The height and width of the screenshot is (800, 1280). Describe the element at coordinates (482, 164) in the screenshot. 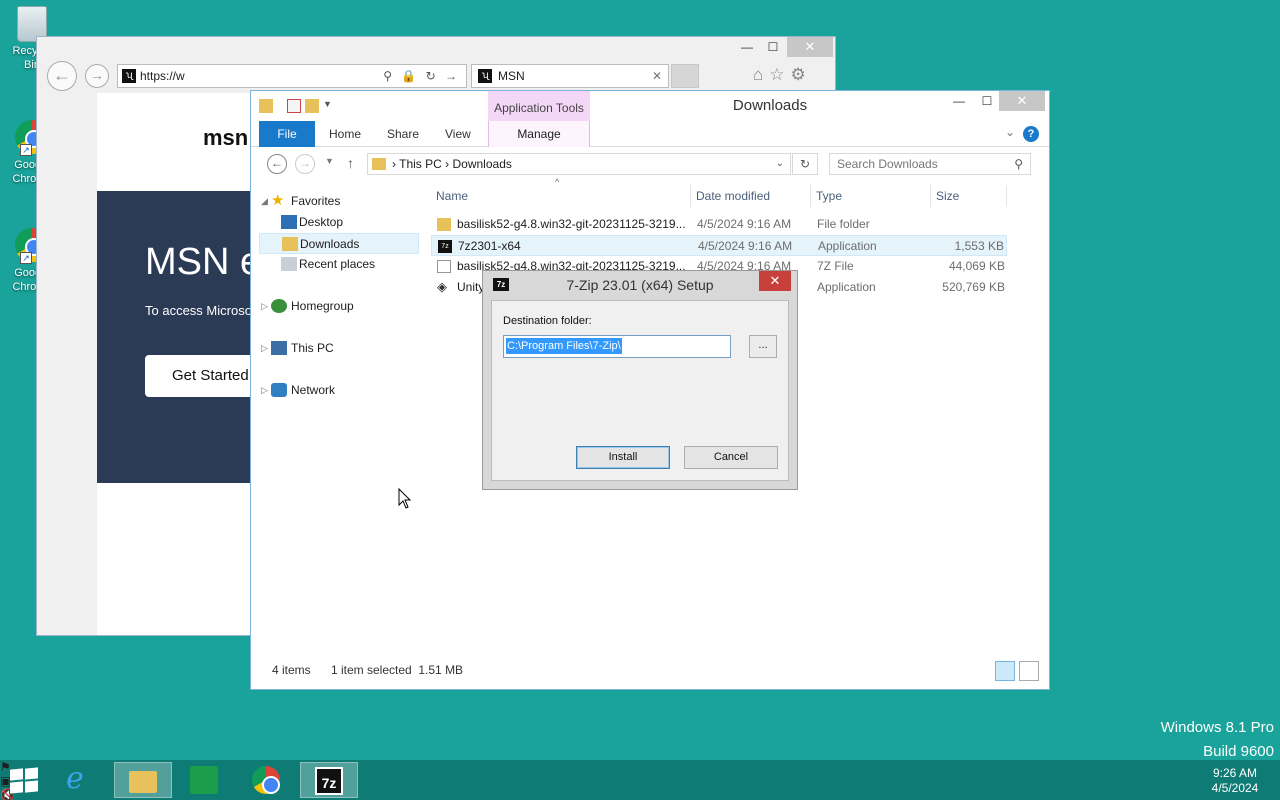

I see `breadcrumb-downloads: Downloads` at that location.